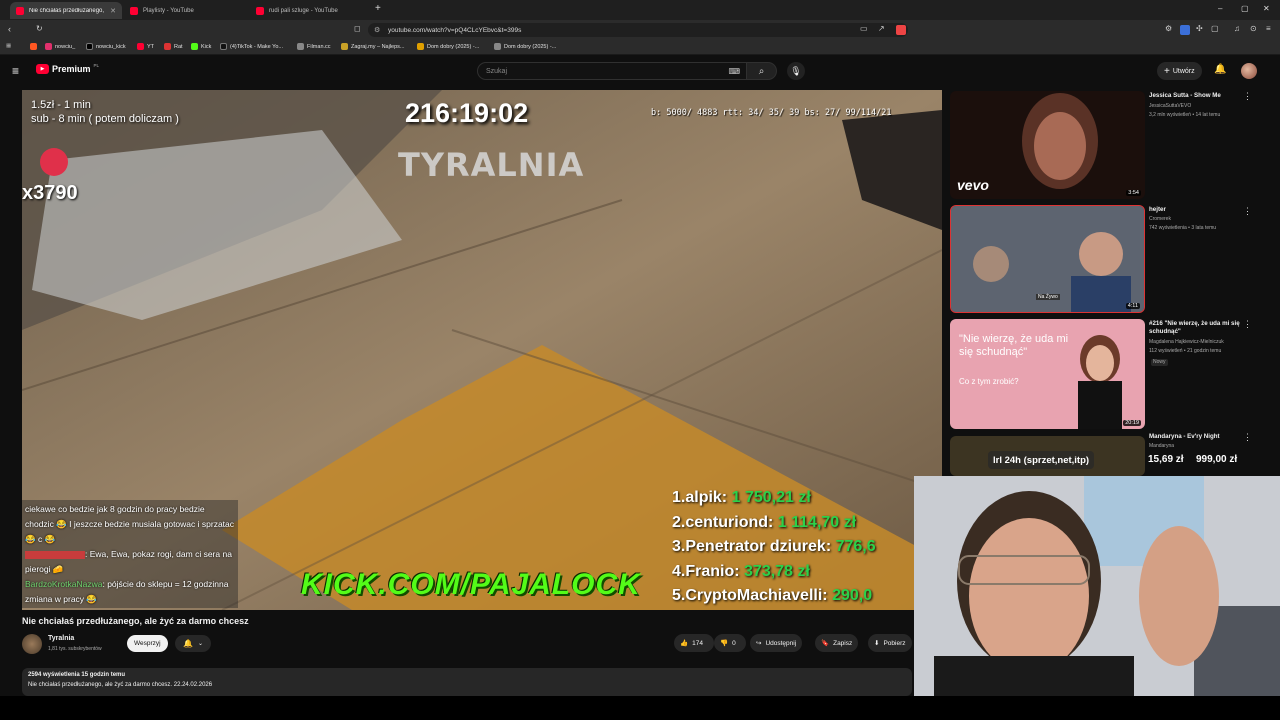  What do you see at coordinates (1196, 342) in the screenshot?
I see `recommended-channel: Magdalena Hajkiewicz-Mielniczuk` at bounding box center [1196, 342].